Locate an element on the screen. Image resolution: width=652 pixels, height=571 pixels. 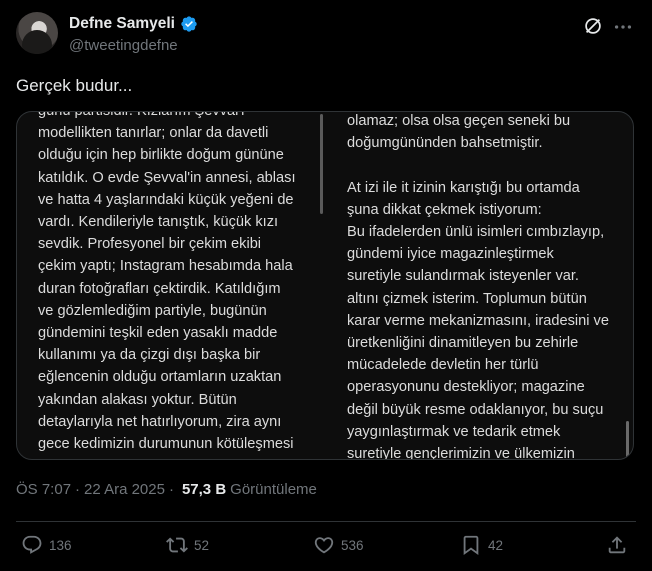
share-button is located at coordinates (617, 545).